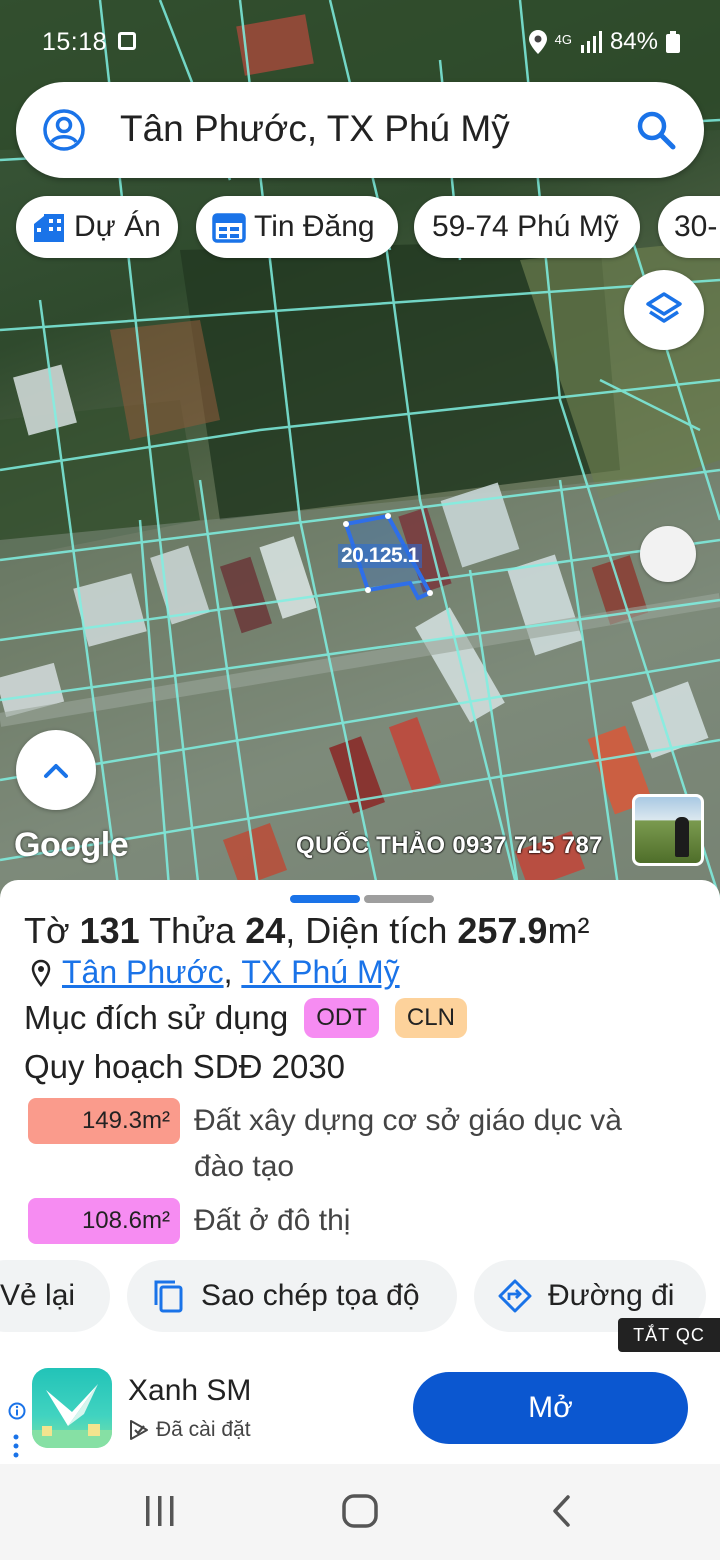 This screenshot has width=720, height=1560. What do you see at coordinates (449, 845) in the screenshot?
I see `watermark-text: QUỐC THẢO 0937 715 787` at bounding box center [449, 845].